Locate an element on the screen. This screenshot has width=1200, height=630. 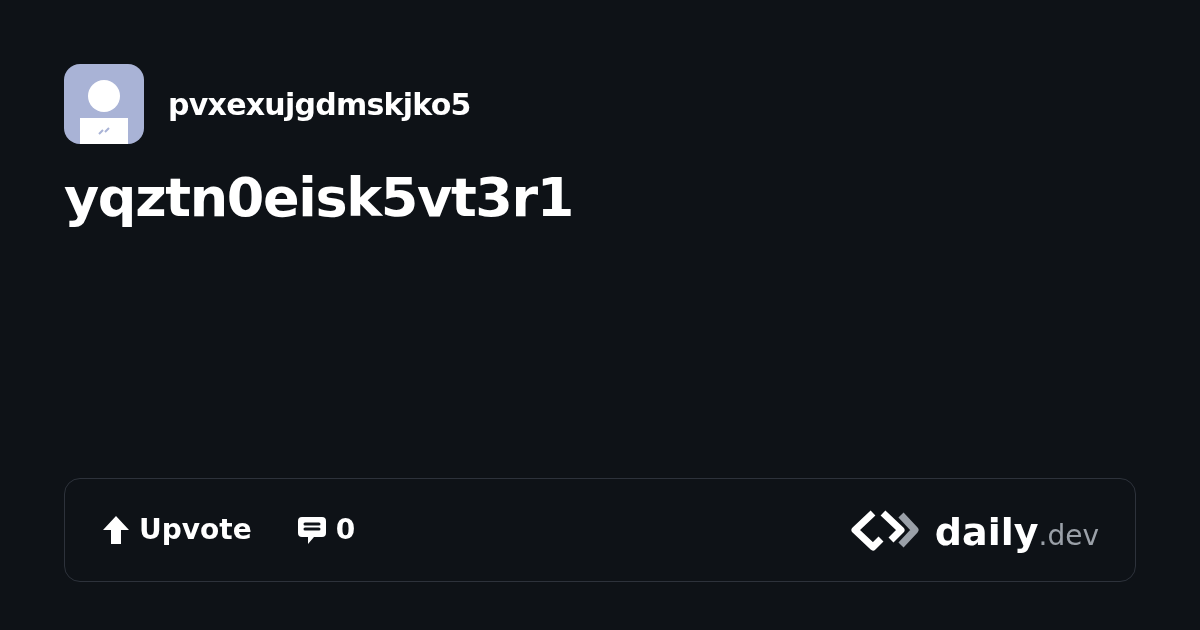
post-title: yqztn0eisk5vt3r1 is located at coordinates (319, 198).